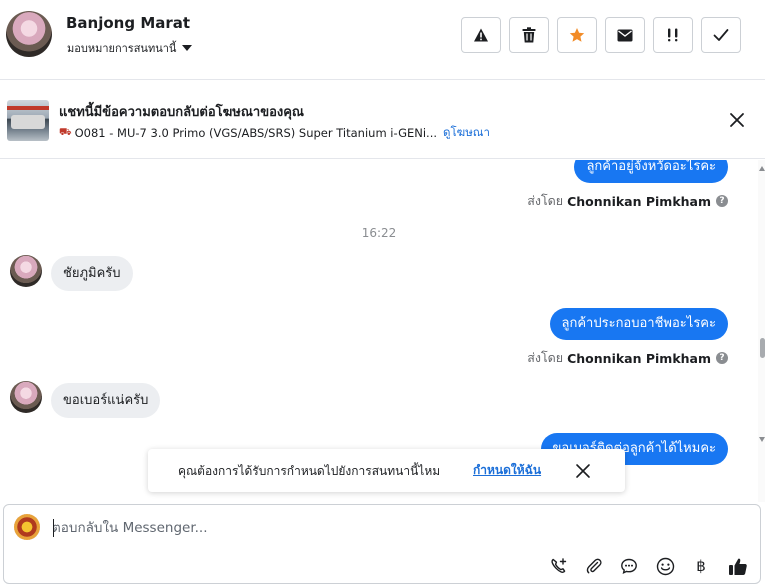 This screenshot has width=765, height=585. Describe the element at coordinates (507, 470) in the screenshot. I see `assign-to-me-link: กำหนดให้ฉัน` at that location.